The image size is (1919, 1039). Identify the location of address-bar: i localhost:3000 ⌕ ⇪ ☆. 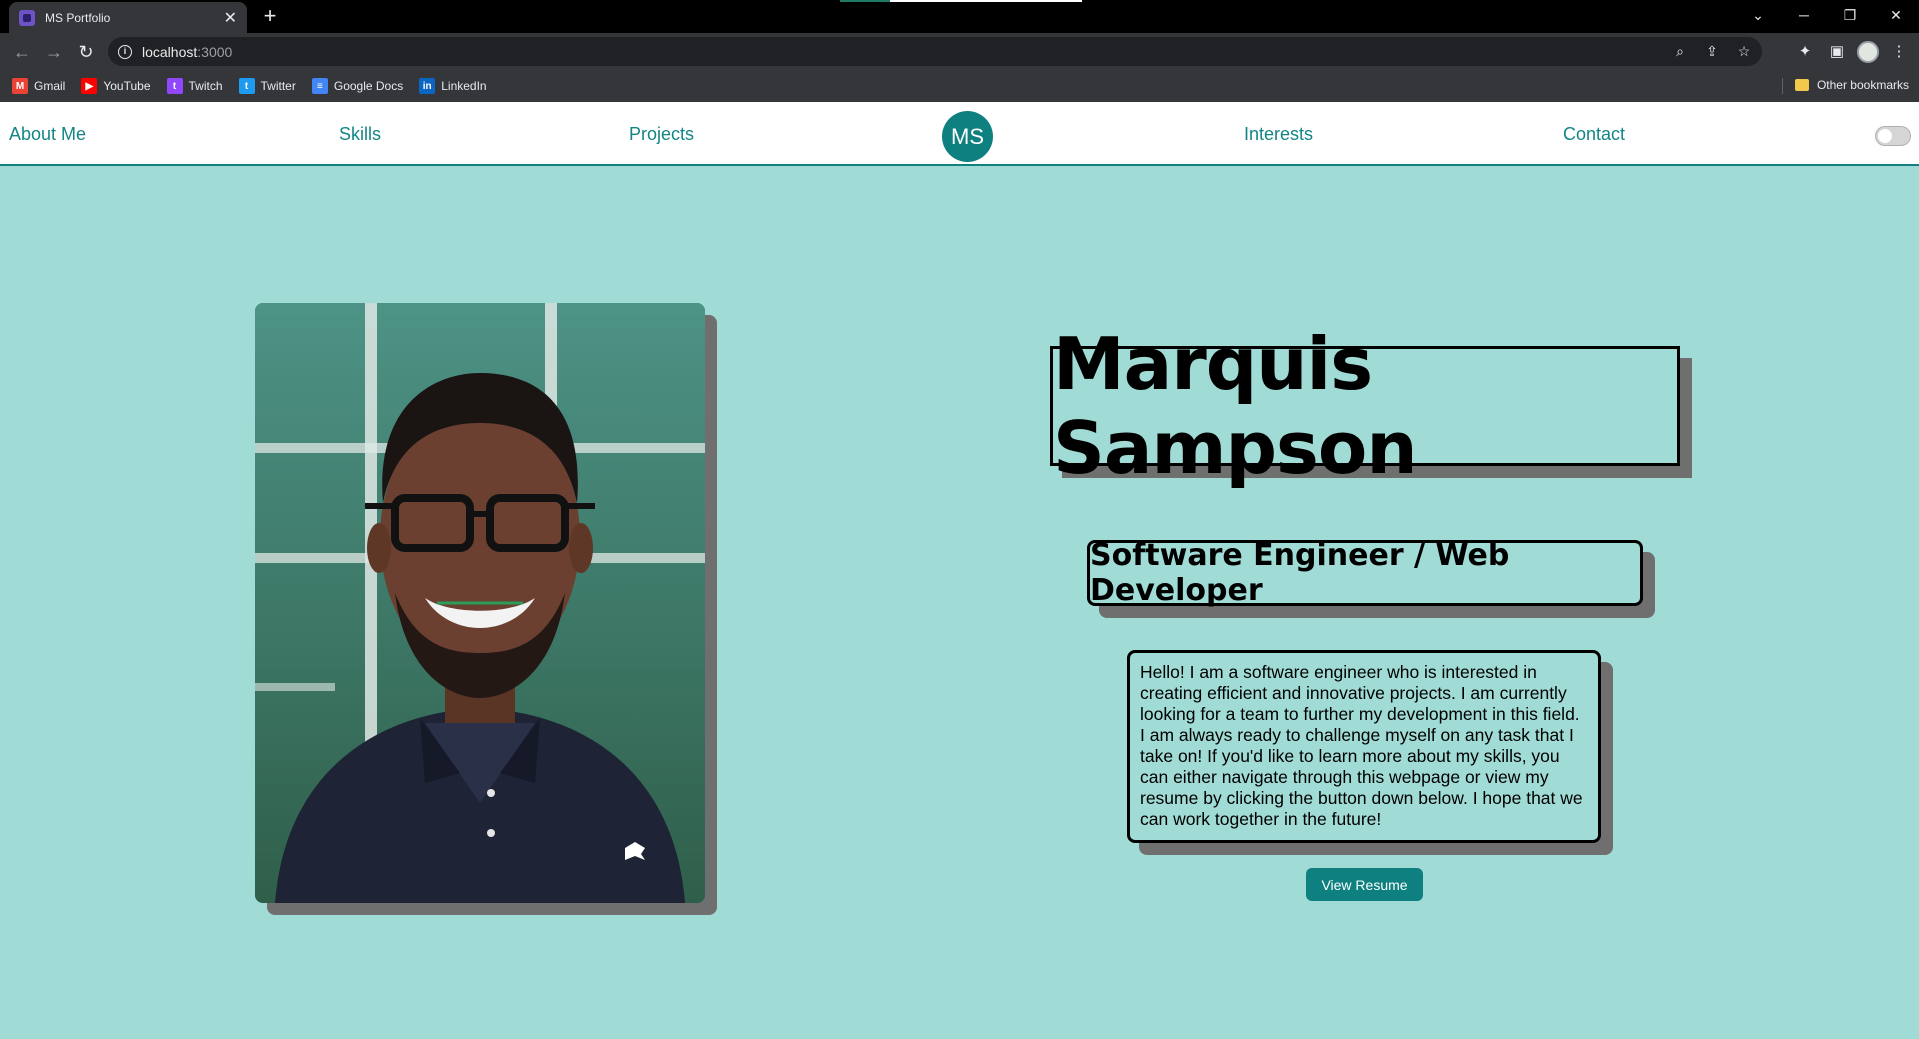
(935, 51).